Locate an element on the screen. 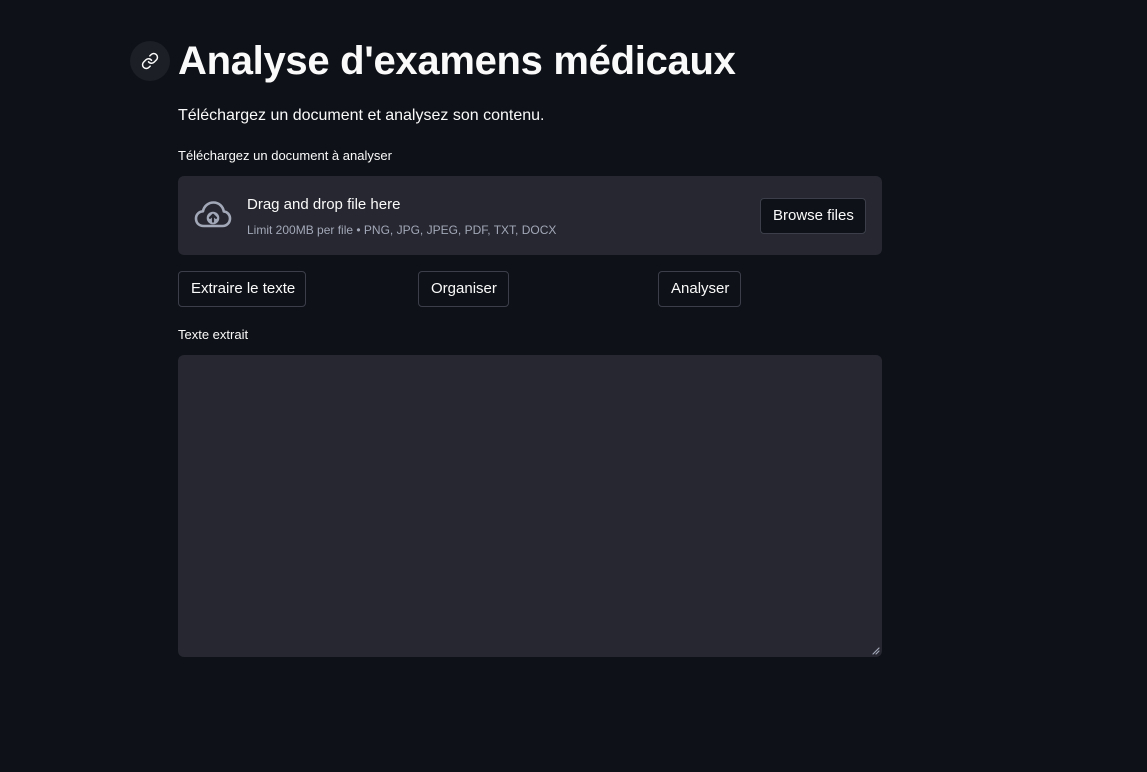  resize-handle-icon is located at coordinates (875, 650).